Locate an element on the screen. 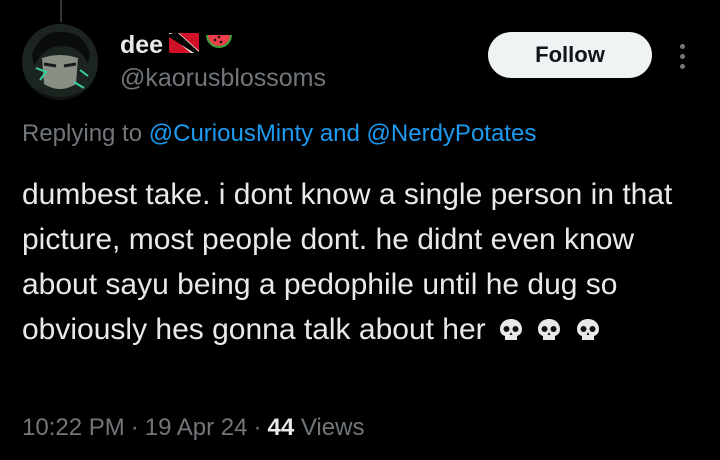 This screenshot has width=720, height=460. views-count: 44 is located at coordinates (280, 427).